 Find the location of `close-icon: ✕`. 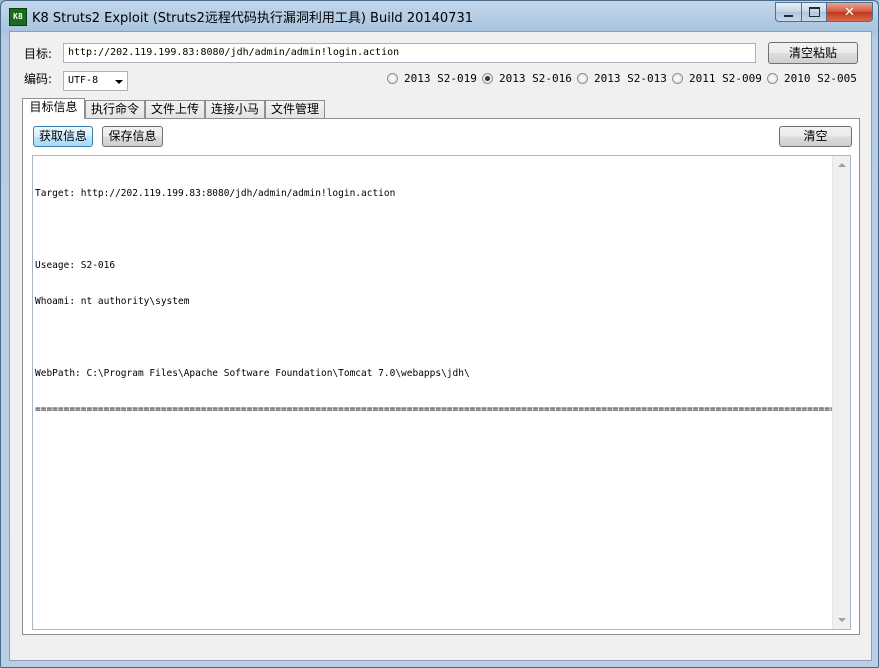

close-icon: ✕ is located at coordinates (849, 12).